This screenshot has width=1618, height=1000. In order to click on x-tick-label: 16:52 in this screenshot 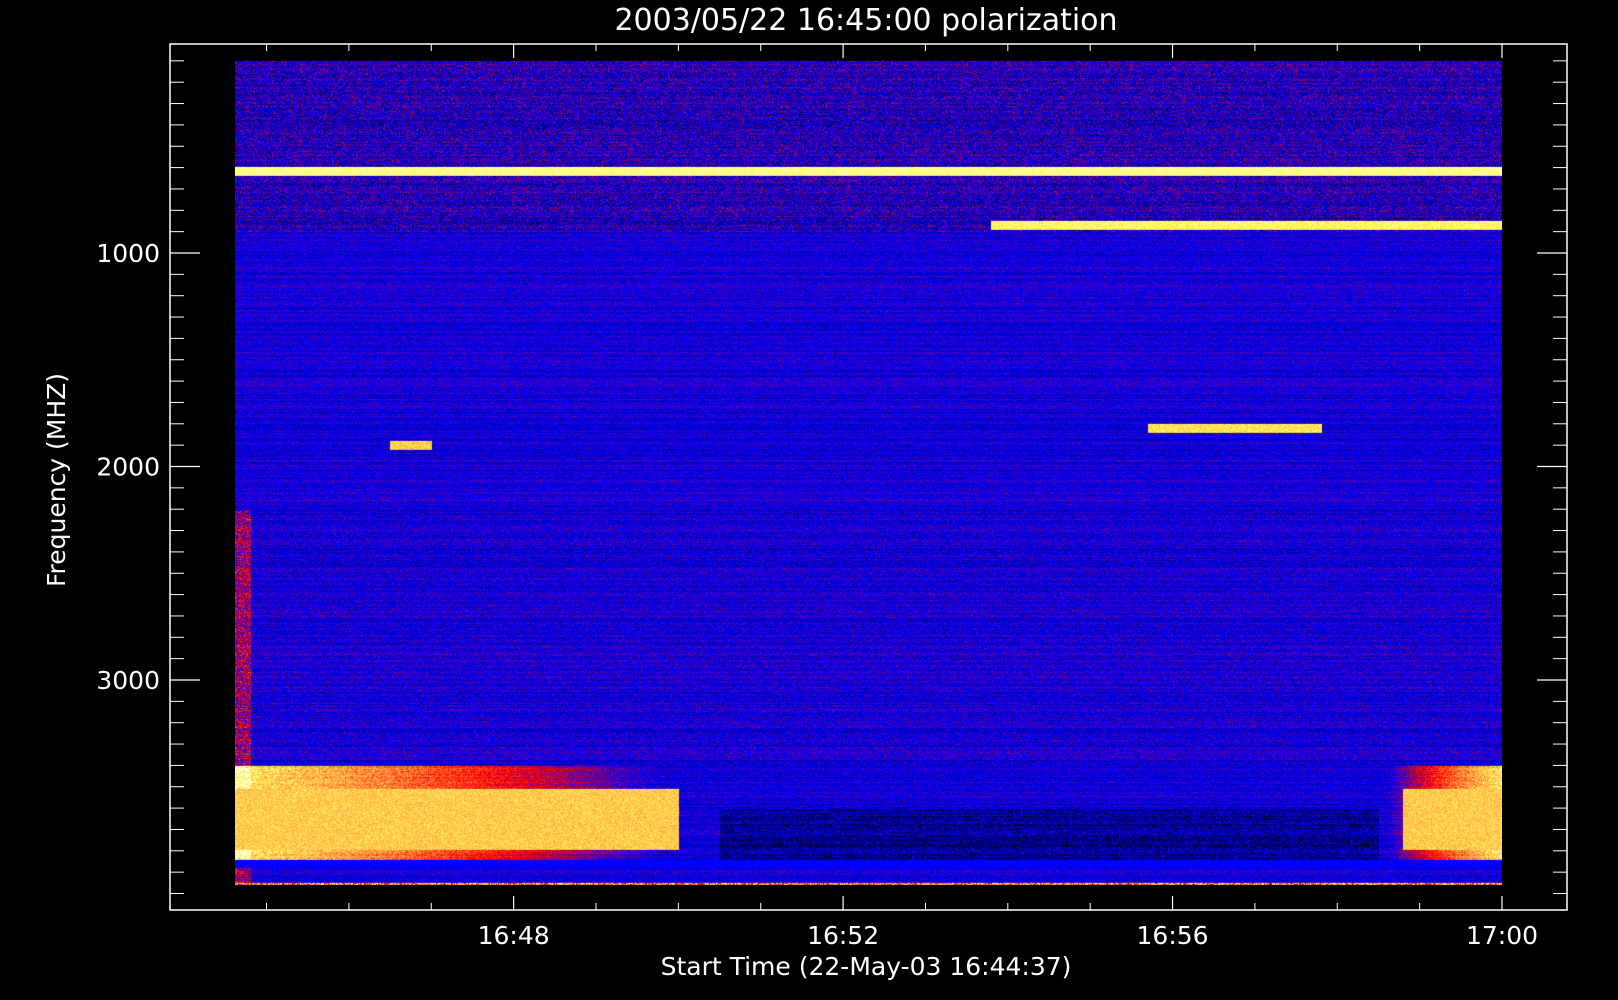, I will do `click(843, 935)`.